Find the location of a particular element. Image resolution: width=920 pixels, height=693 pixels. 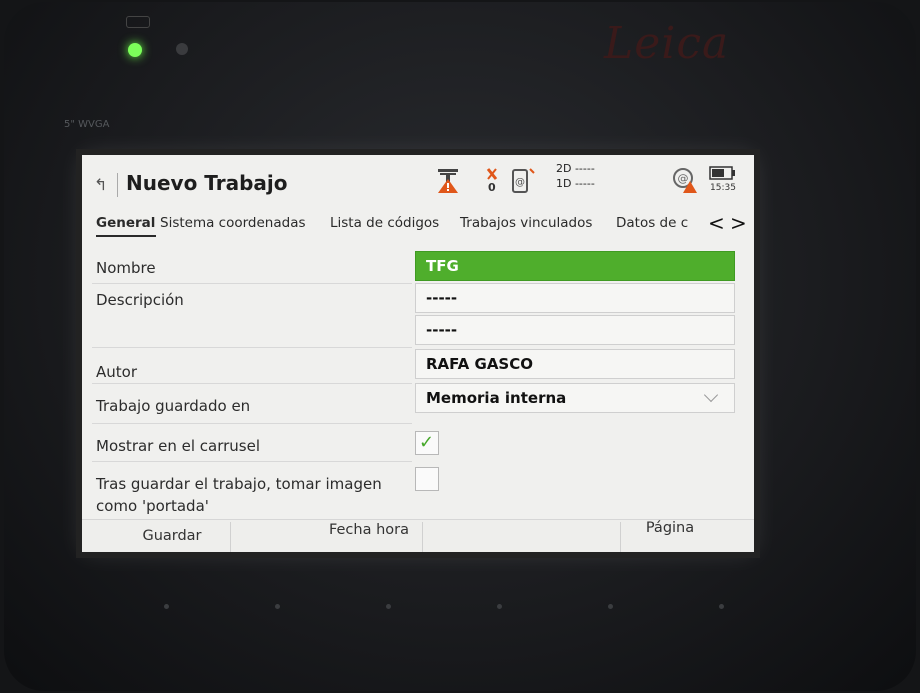

tab-sistema-coordenadas: Sistema coordenadas is located at coordinates (233, 223).